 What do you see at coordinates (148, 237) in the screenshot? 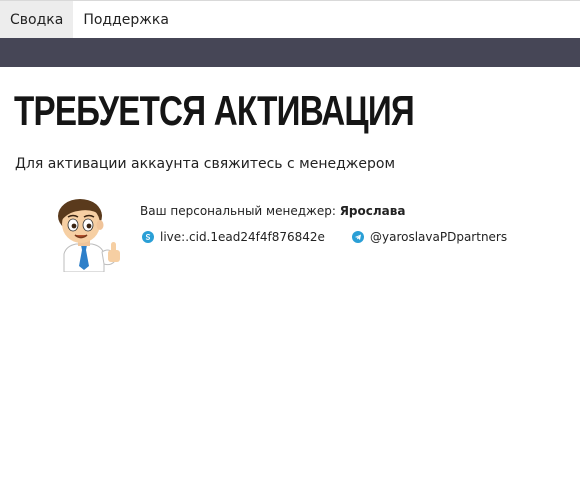
I see `skype-icon` at bounding box center [148, 237].